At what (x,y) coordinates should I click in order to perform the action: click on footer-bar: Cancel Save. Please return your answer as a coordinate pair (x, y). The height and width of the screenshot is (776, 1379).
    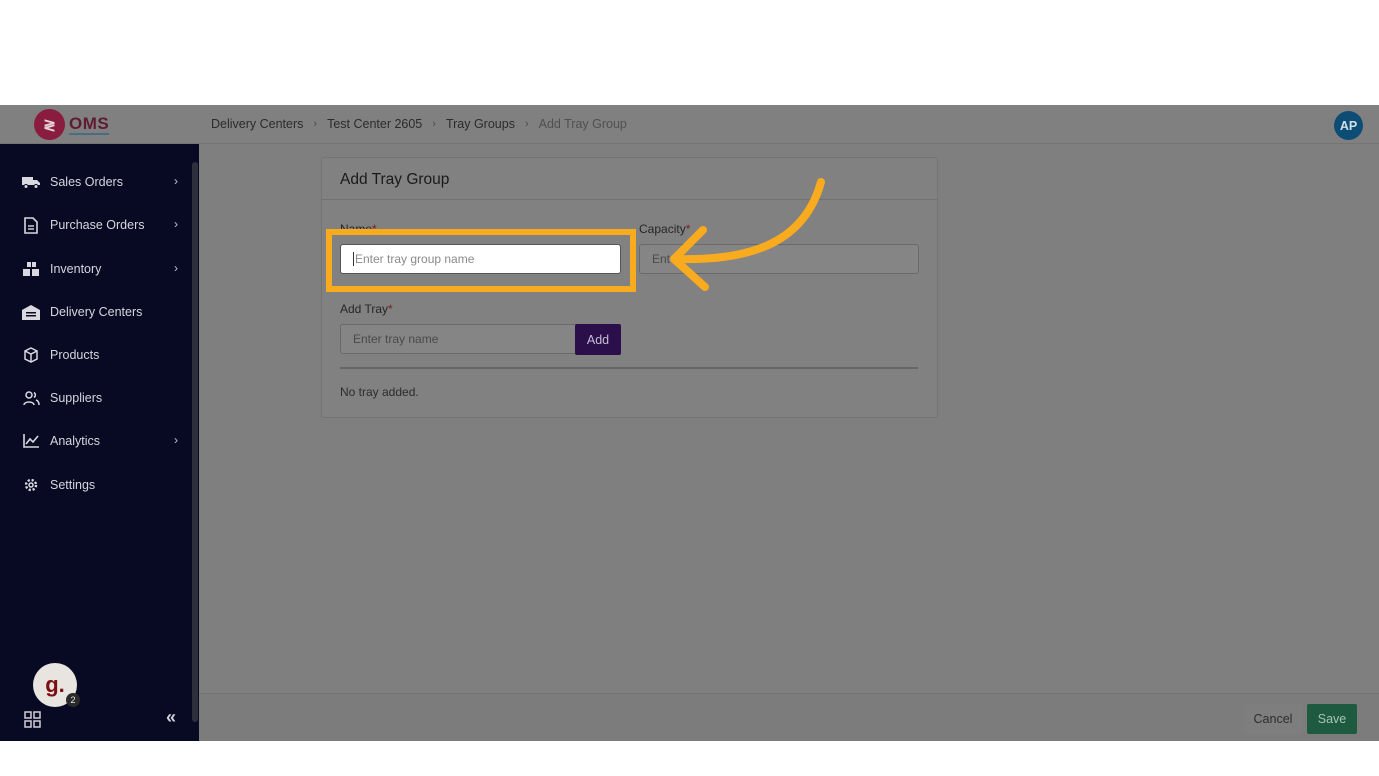
    Looking at the image, I should click on (789, 717).